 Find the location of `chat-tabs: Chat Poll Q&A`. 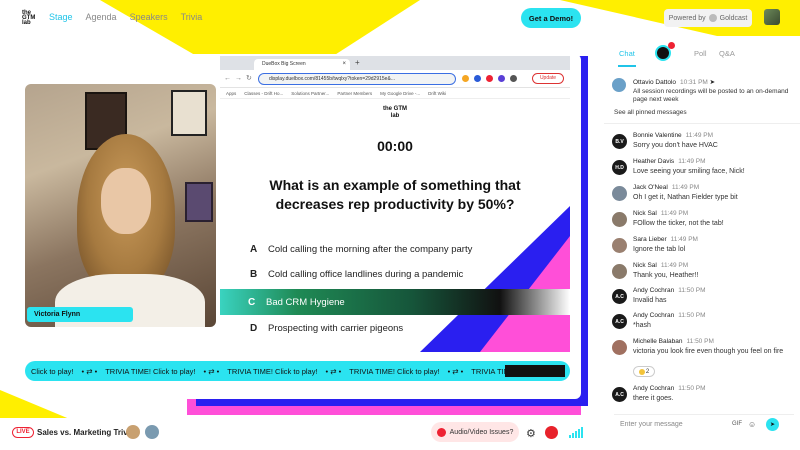

chat-tabs: Chat Poll Q&A is located at coordinates (702, 53).